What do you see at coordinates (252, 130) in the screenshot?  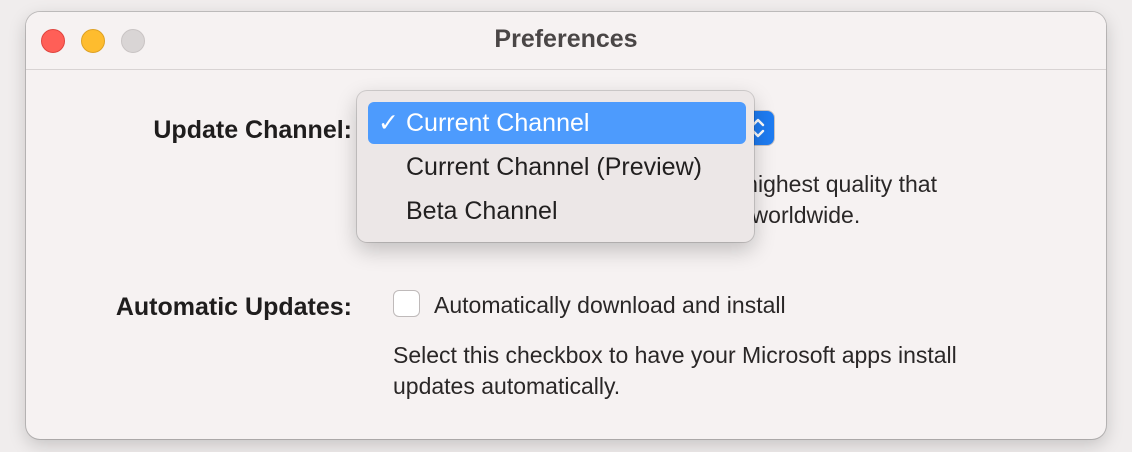 I see `update-channel-label: Update Channel:` at bounding box center [252, 130].